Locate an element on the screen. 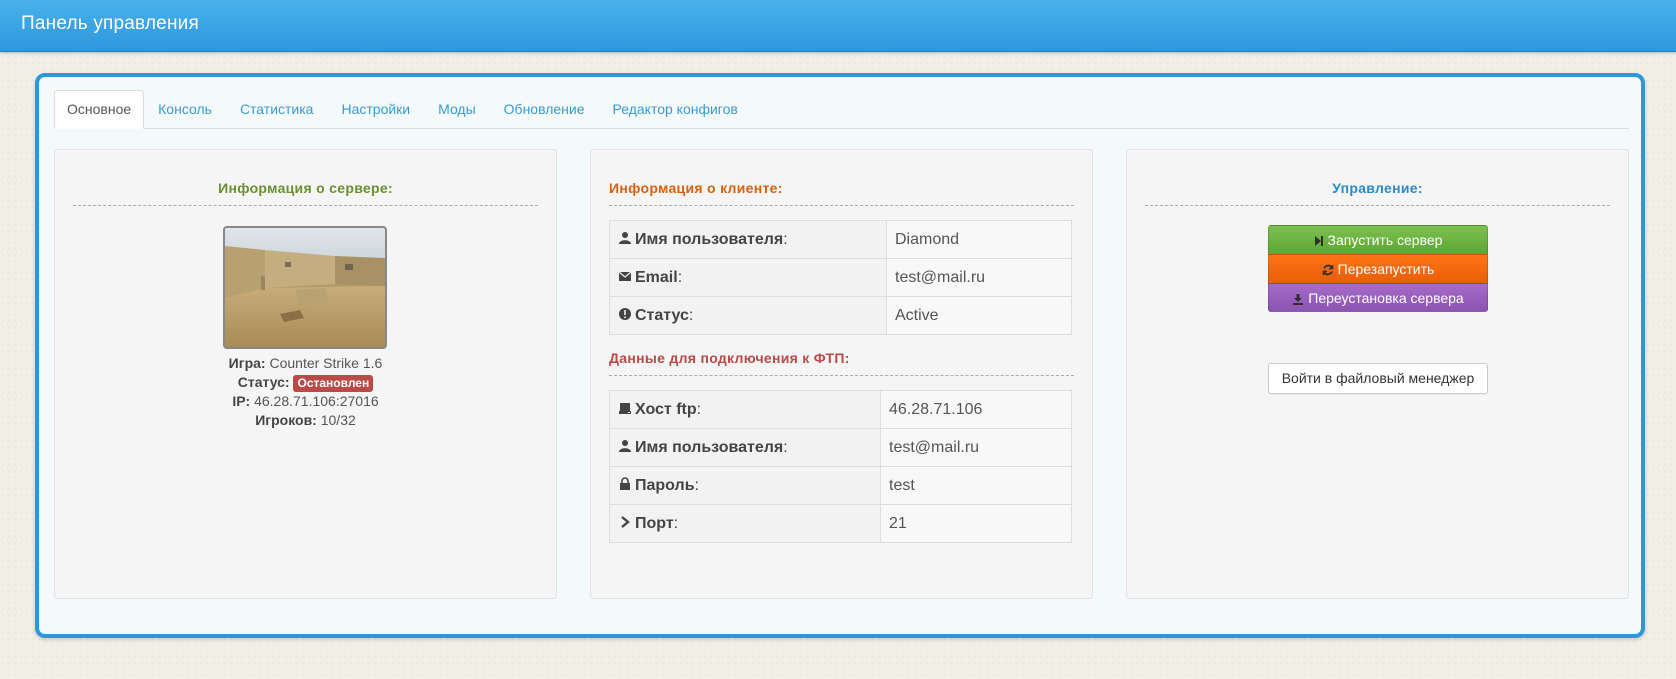 The height and width of the screenshot is (679, 1676). tab-console: Консоль is located at coordinates (185, 109).